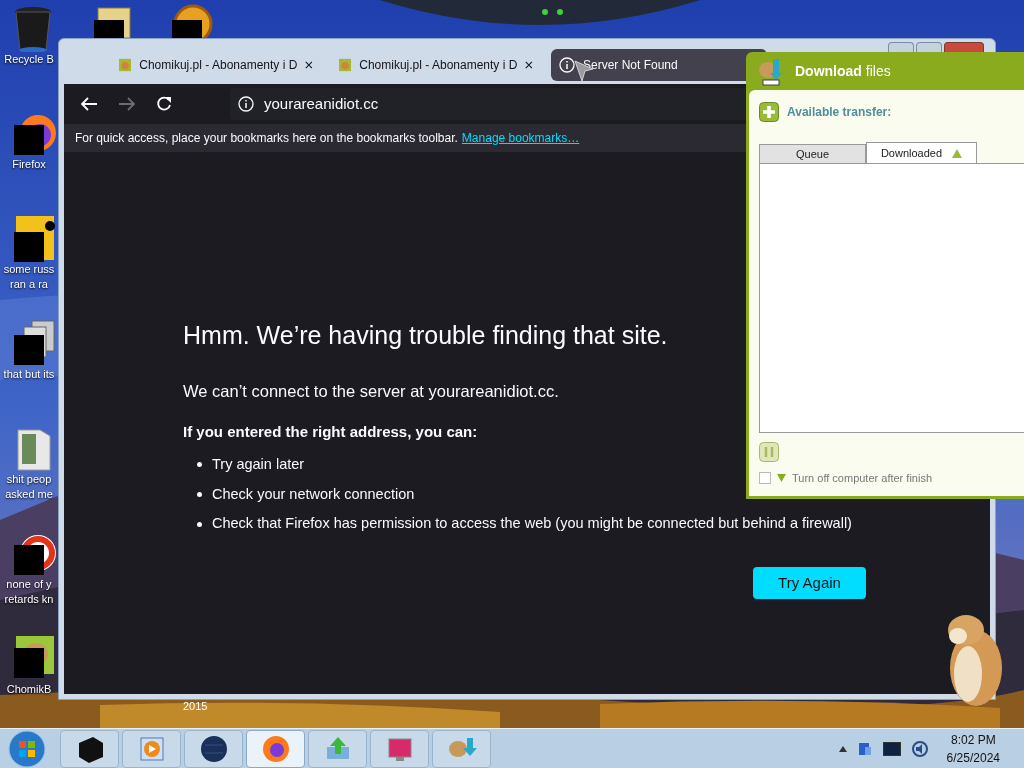 This screenshot has height=768, width=1024. What do you see at coordinates (973, 739) in the screenshot?
I see `clock-time: 8:02 PM` at bounding box center [973, 739].